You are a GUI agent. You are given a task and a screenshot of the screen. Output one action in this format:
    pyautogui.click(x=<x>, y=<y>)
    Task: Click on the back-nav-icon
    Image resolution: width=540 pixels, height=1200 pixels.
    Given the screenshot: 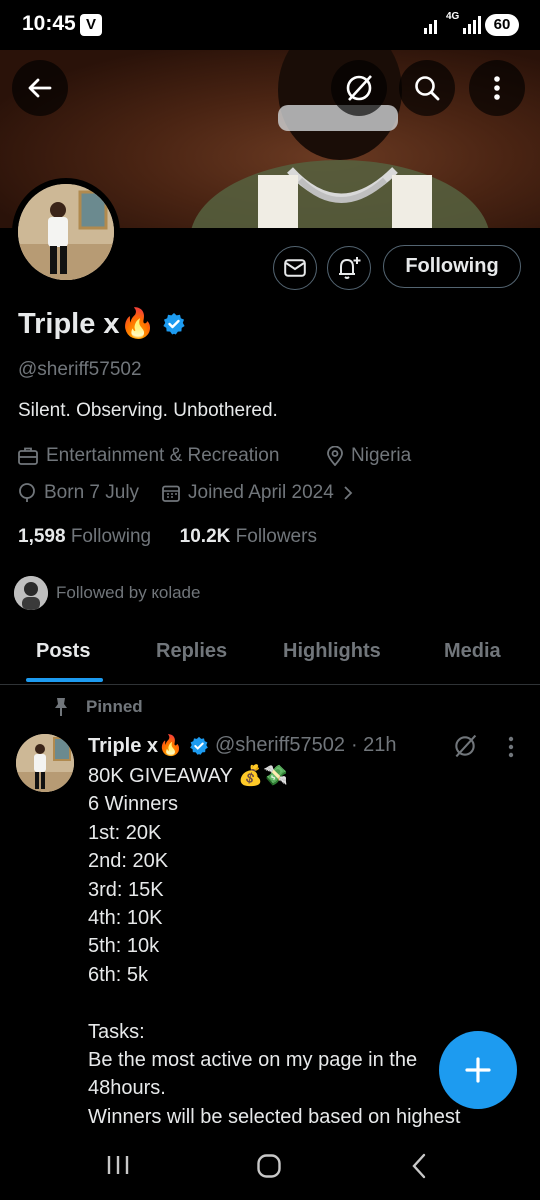 What is the action you would take?
    pyautogui.click(x=419, y=1166)
    